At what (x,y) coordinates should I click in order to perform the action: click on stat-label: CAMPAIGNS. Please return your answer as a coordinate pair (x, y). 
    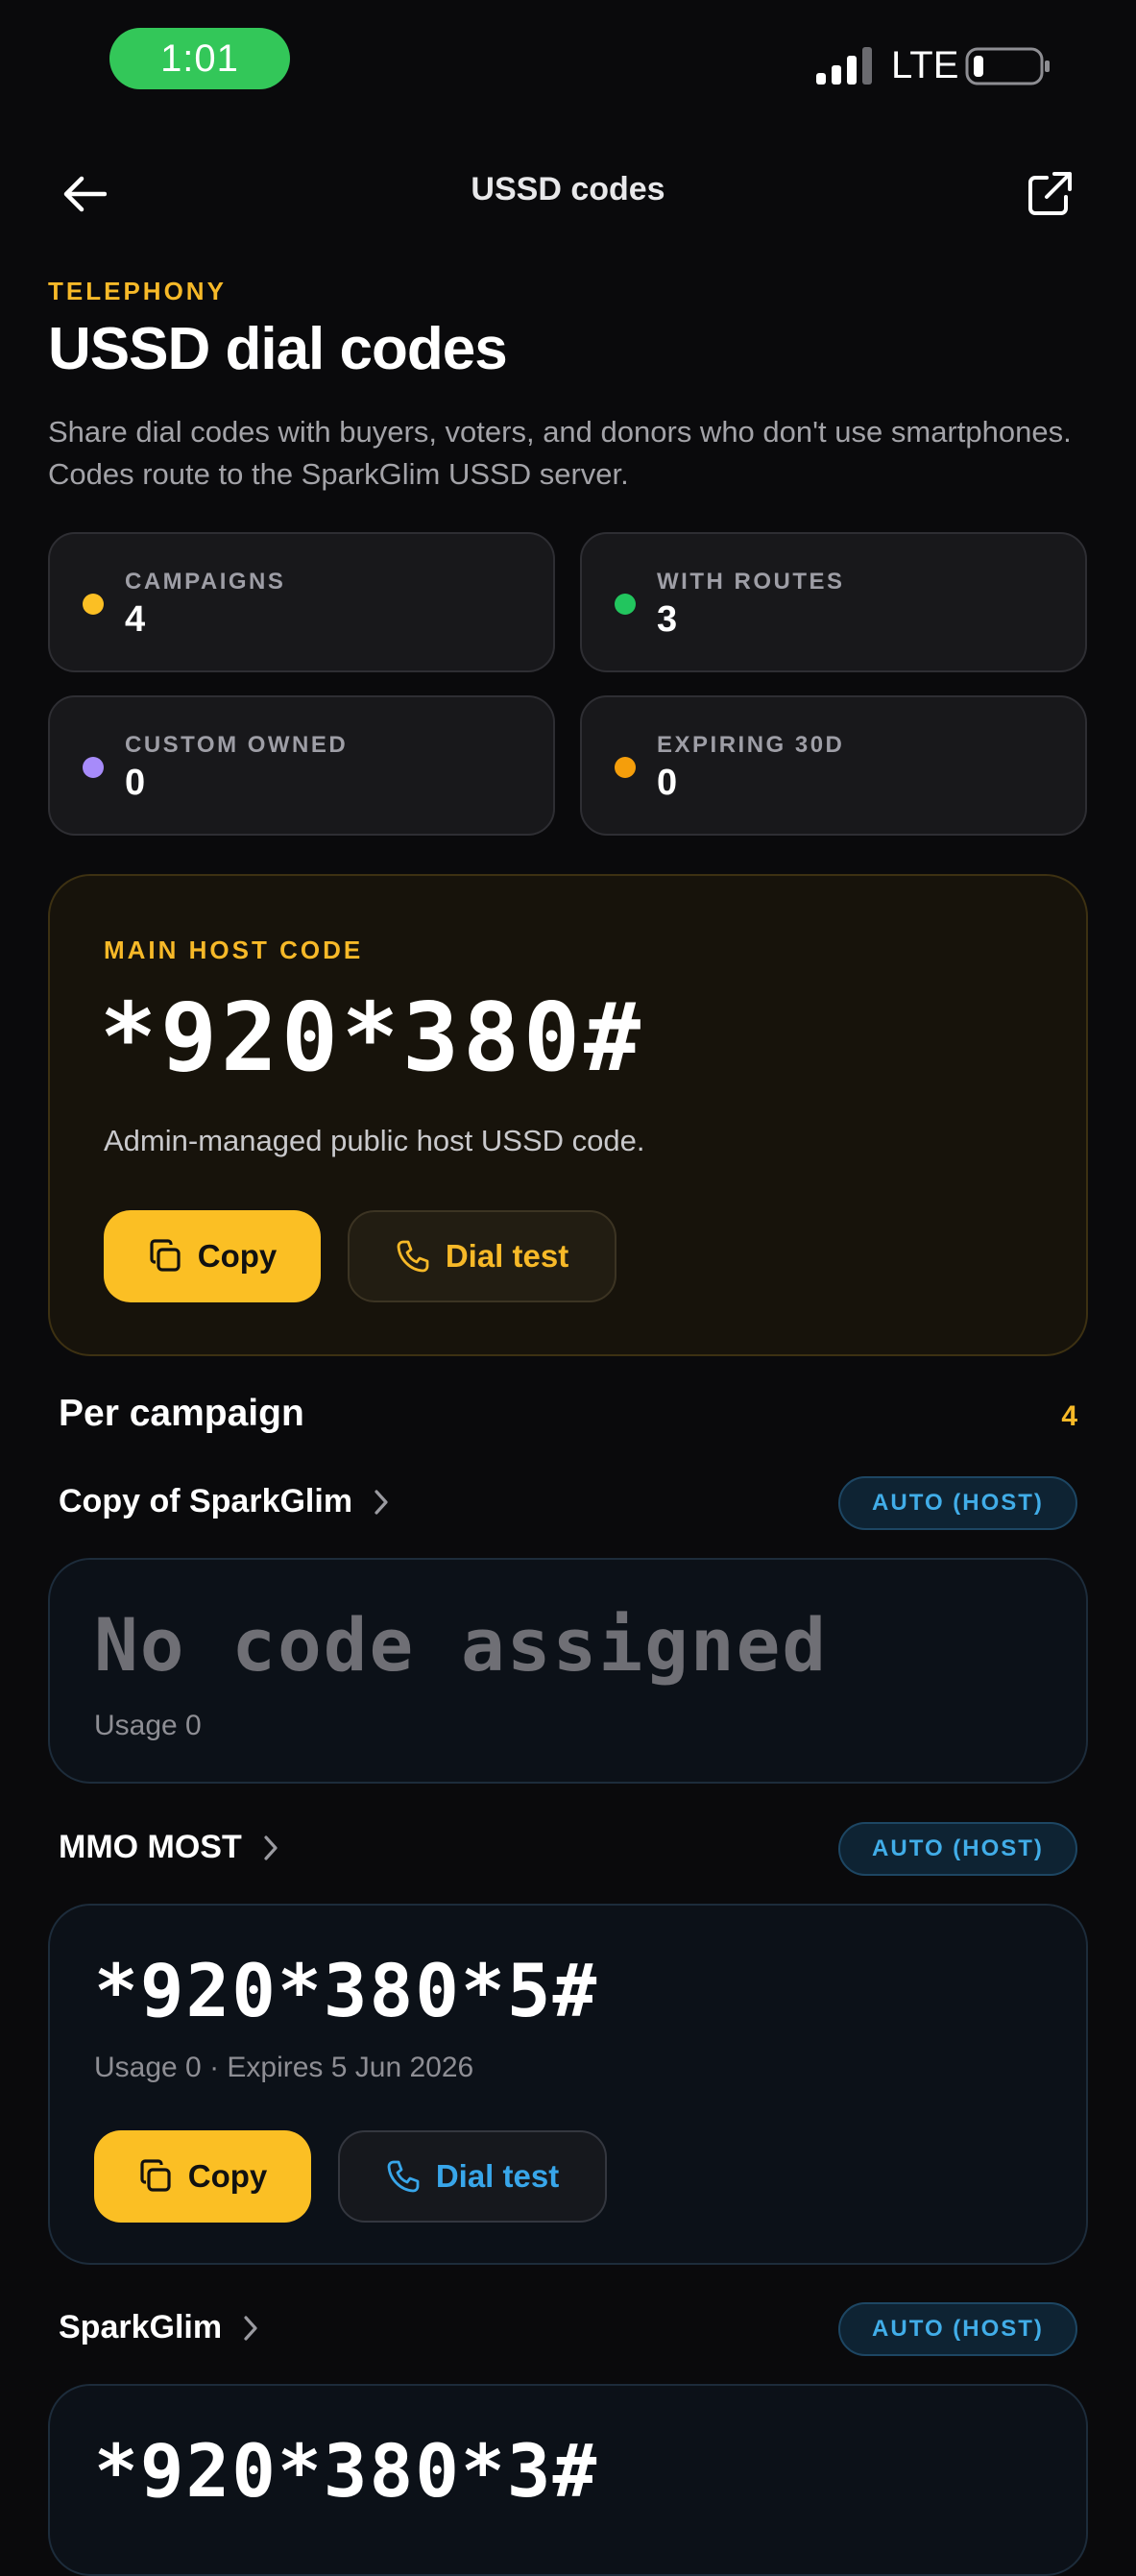
    Looking at the image, I should click on (205, 582).